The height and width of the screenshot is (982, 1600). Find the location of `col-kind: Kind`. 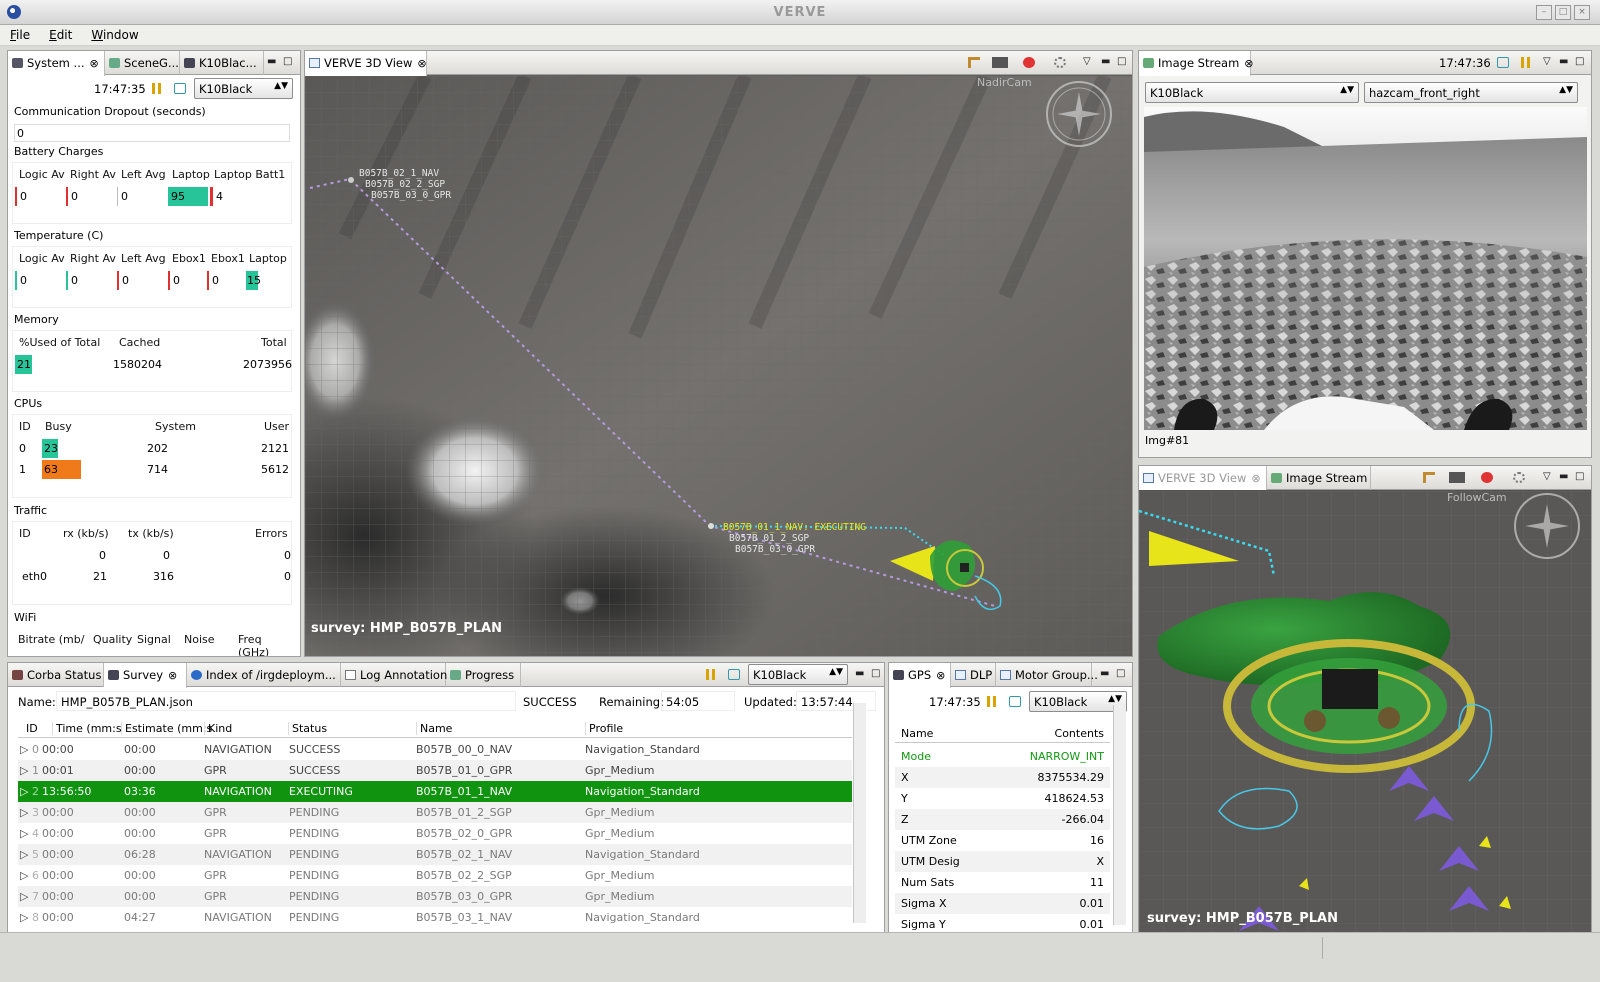

col-kind: Kind is located at coordinates (218, 728).